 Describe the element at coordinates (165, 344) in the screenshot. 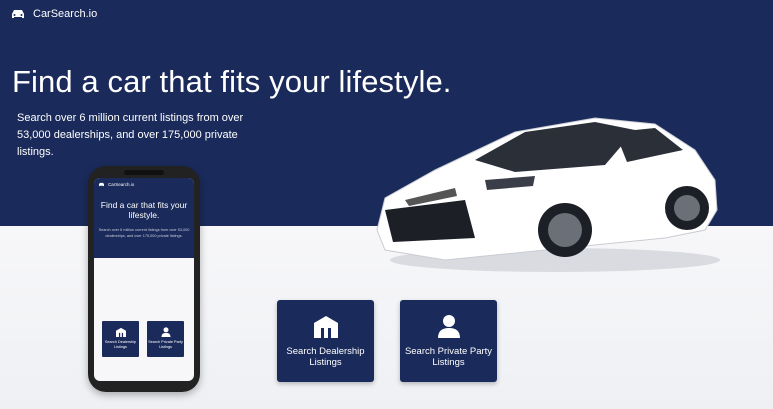

I see `phone-private-label: Search Private Party Listings` at that location.